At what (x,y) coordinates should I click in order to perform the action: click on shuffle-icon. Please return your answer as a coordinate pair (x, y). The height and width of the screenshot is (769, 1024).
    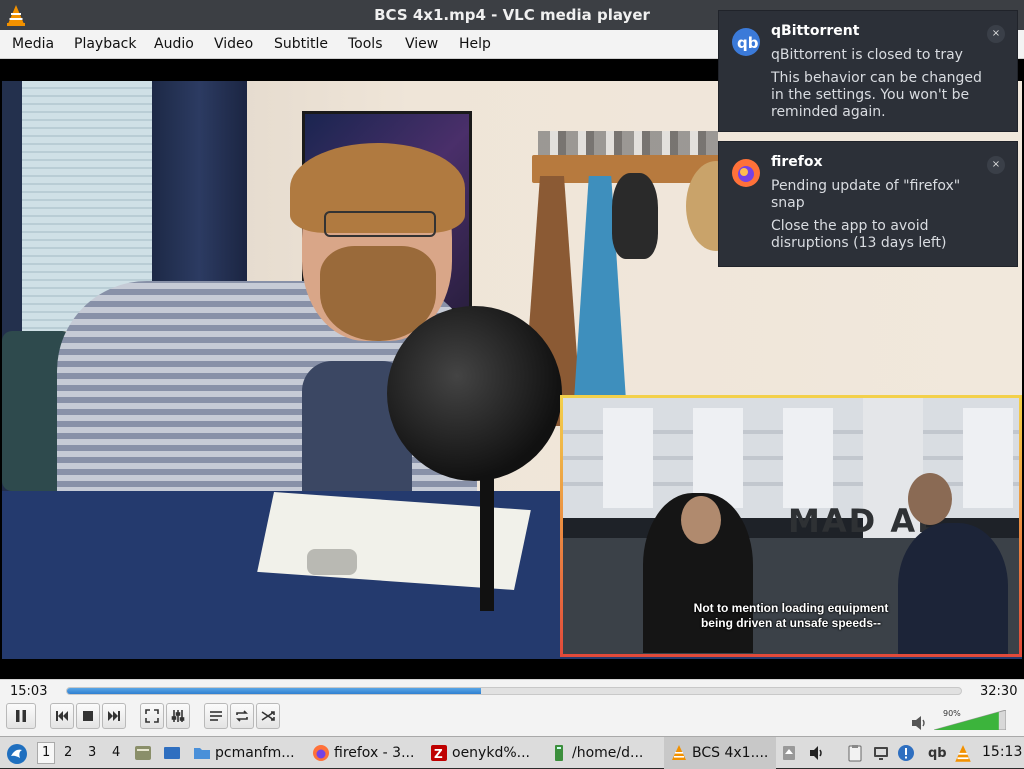
    Looking at the image, I should click on (268, 716).